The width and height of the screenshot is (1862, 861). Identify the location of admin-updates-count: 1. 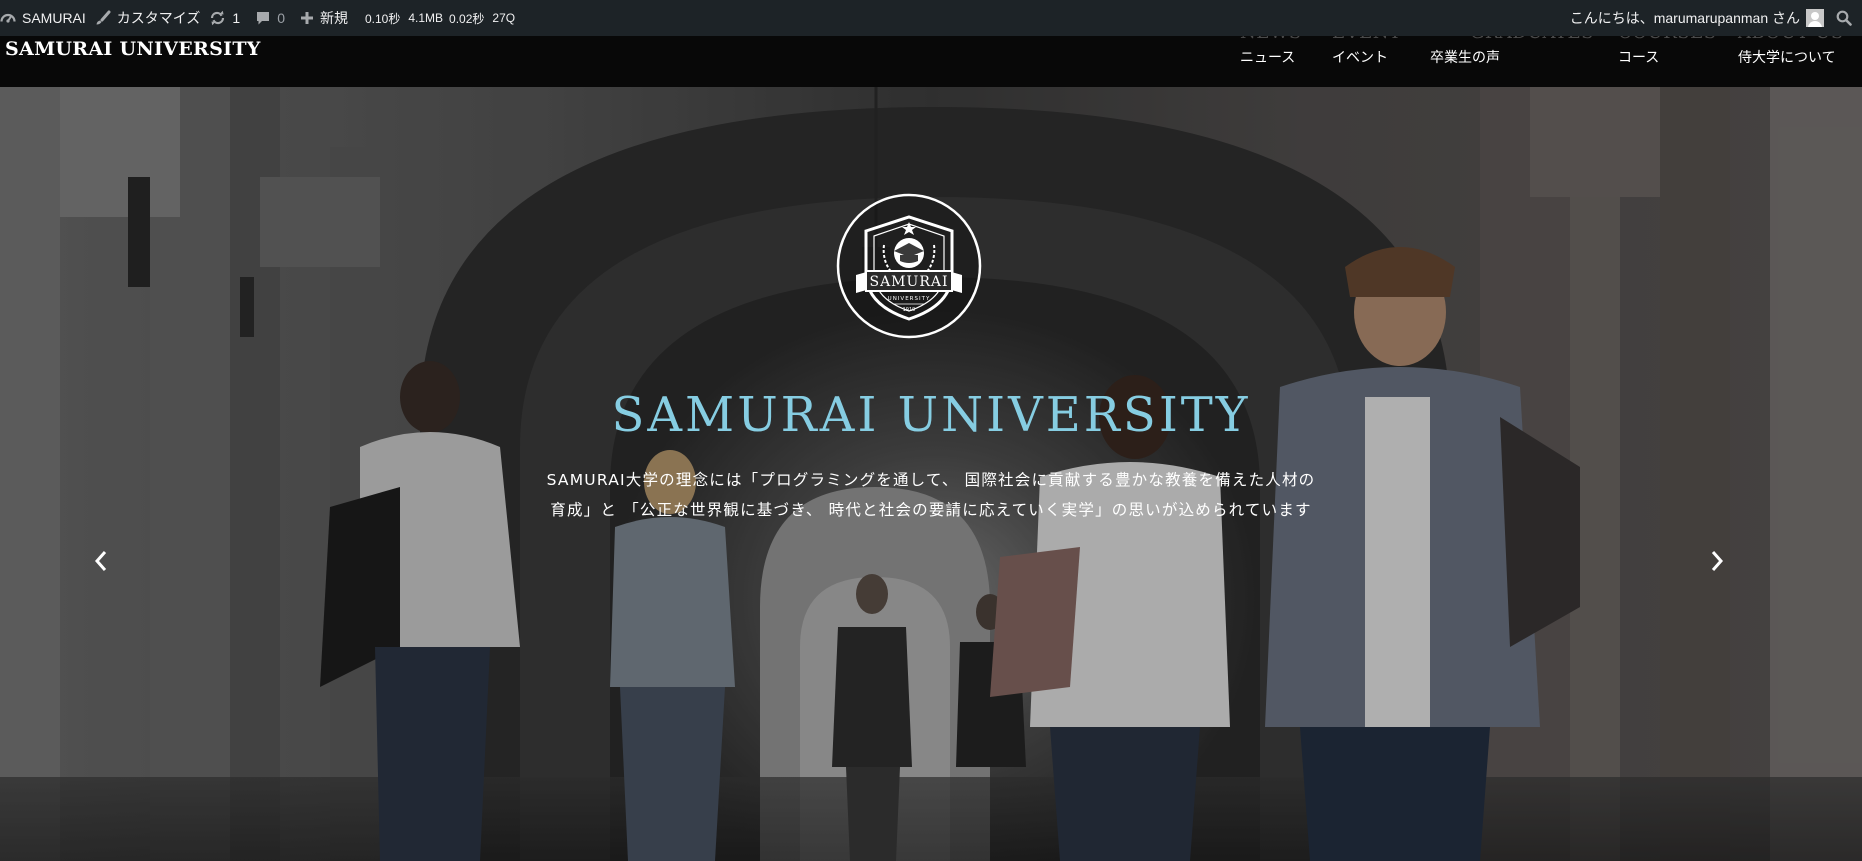
(236, 18).